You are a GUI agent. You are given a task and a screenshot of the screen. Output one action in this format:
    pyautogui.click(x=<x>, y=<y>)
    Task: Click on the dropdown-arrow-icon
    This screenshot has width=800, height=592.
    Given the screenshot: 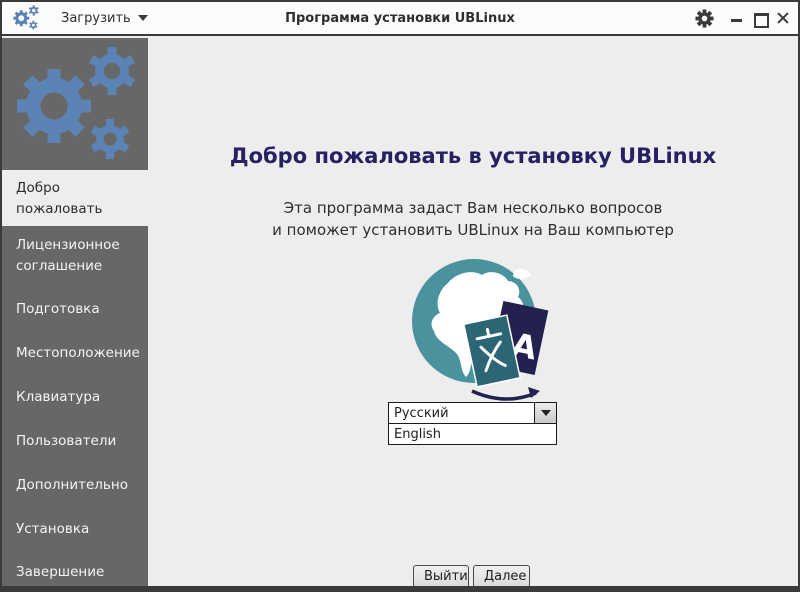 What is the action you would take?
    pyautogui.click(x=545, y=413)
    